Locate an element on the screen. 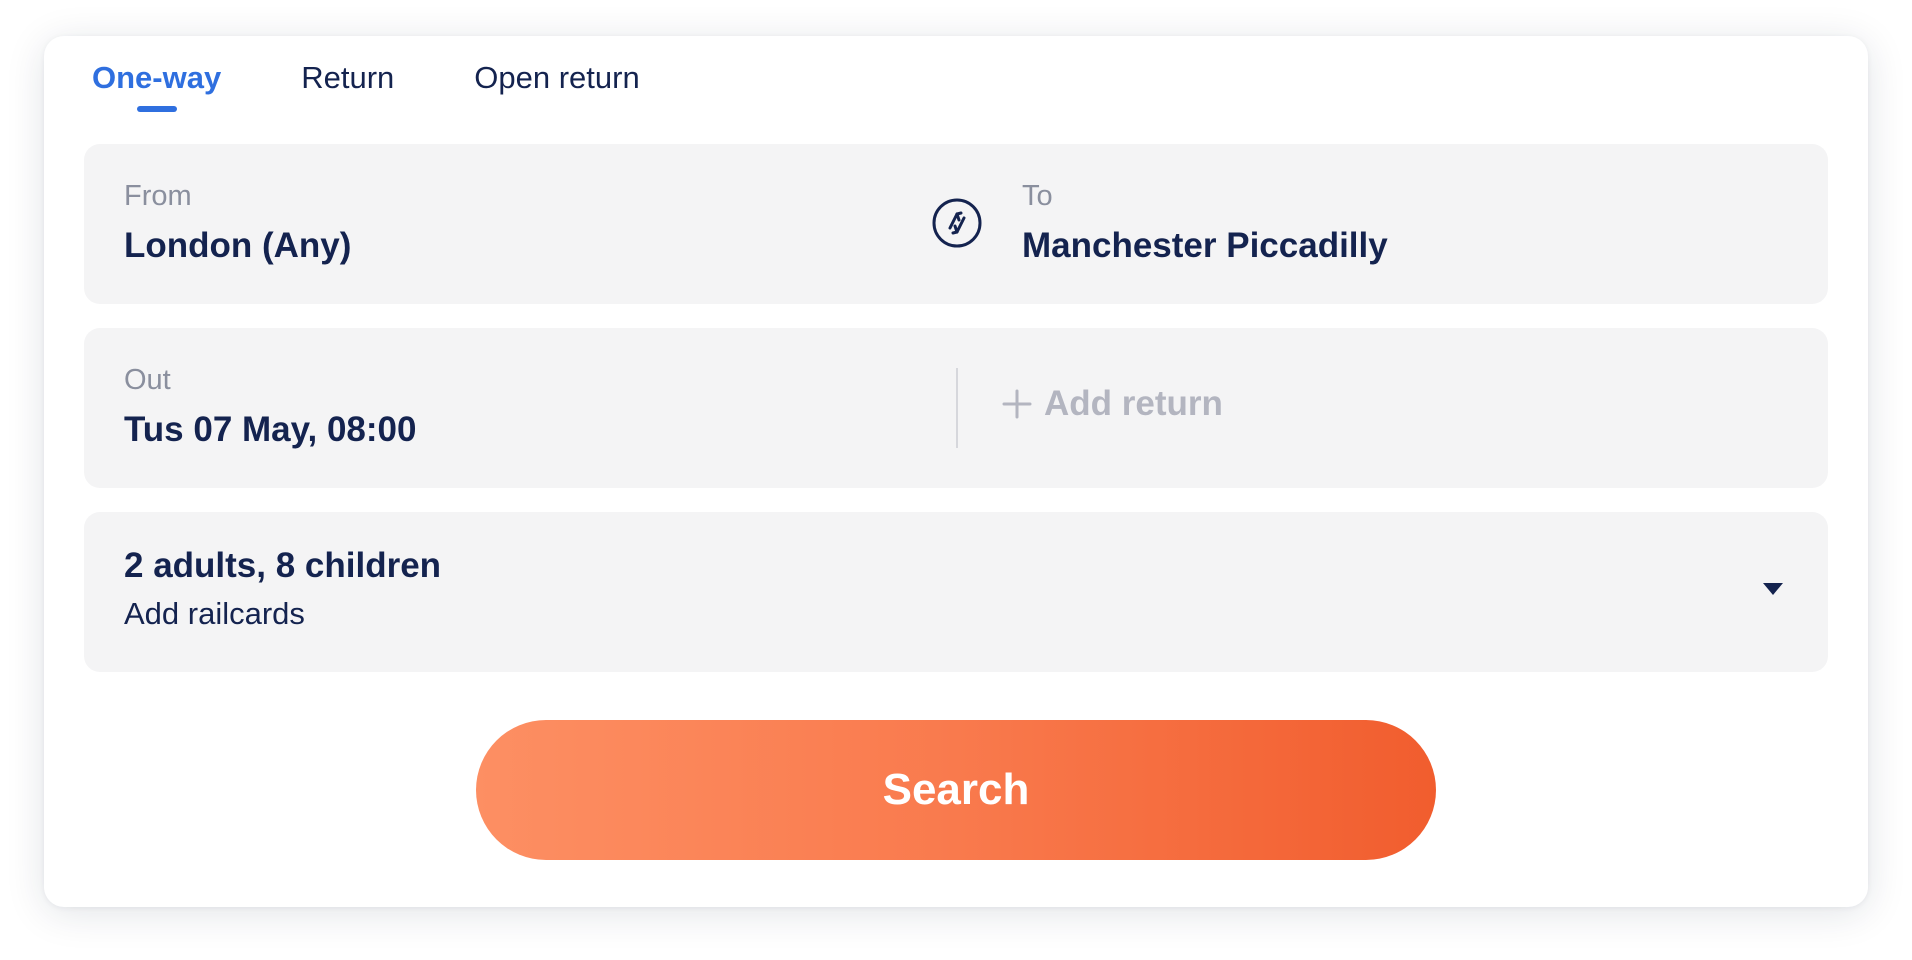  active-tab-indicator is located at coordinates (156, 109).